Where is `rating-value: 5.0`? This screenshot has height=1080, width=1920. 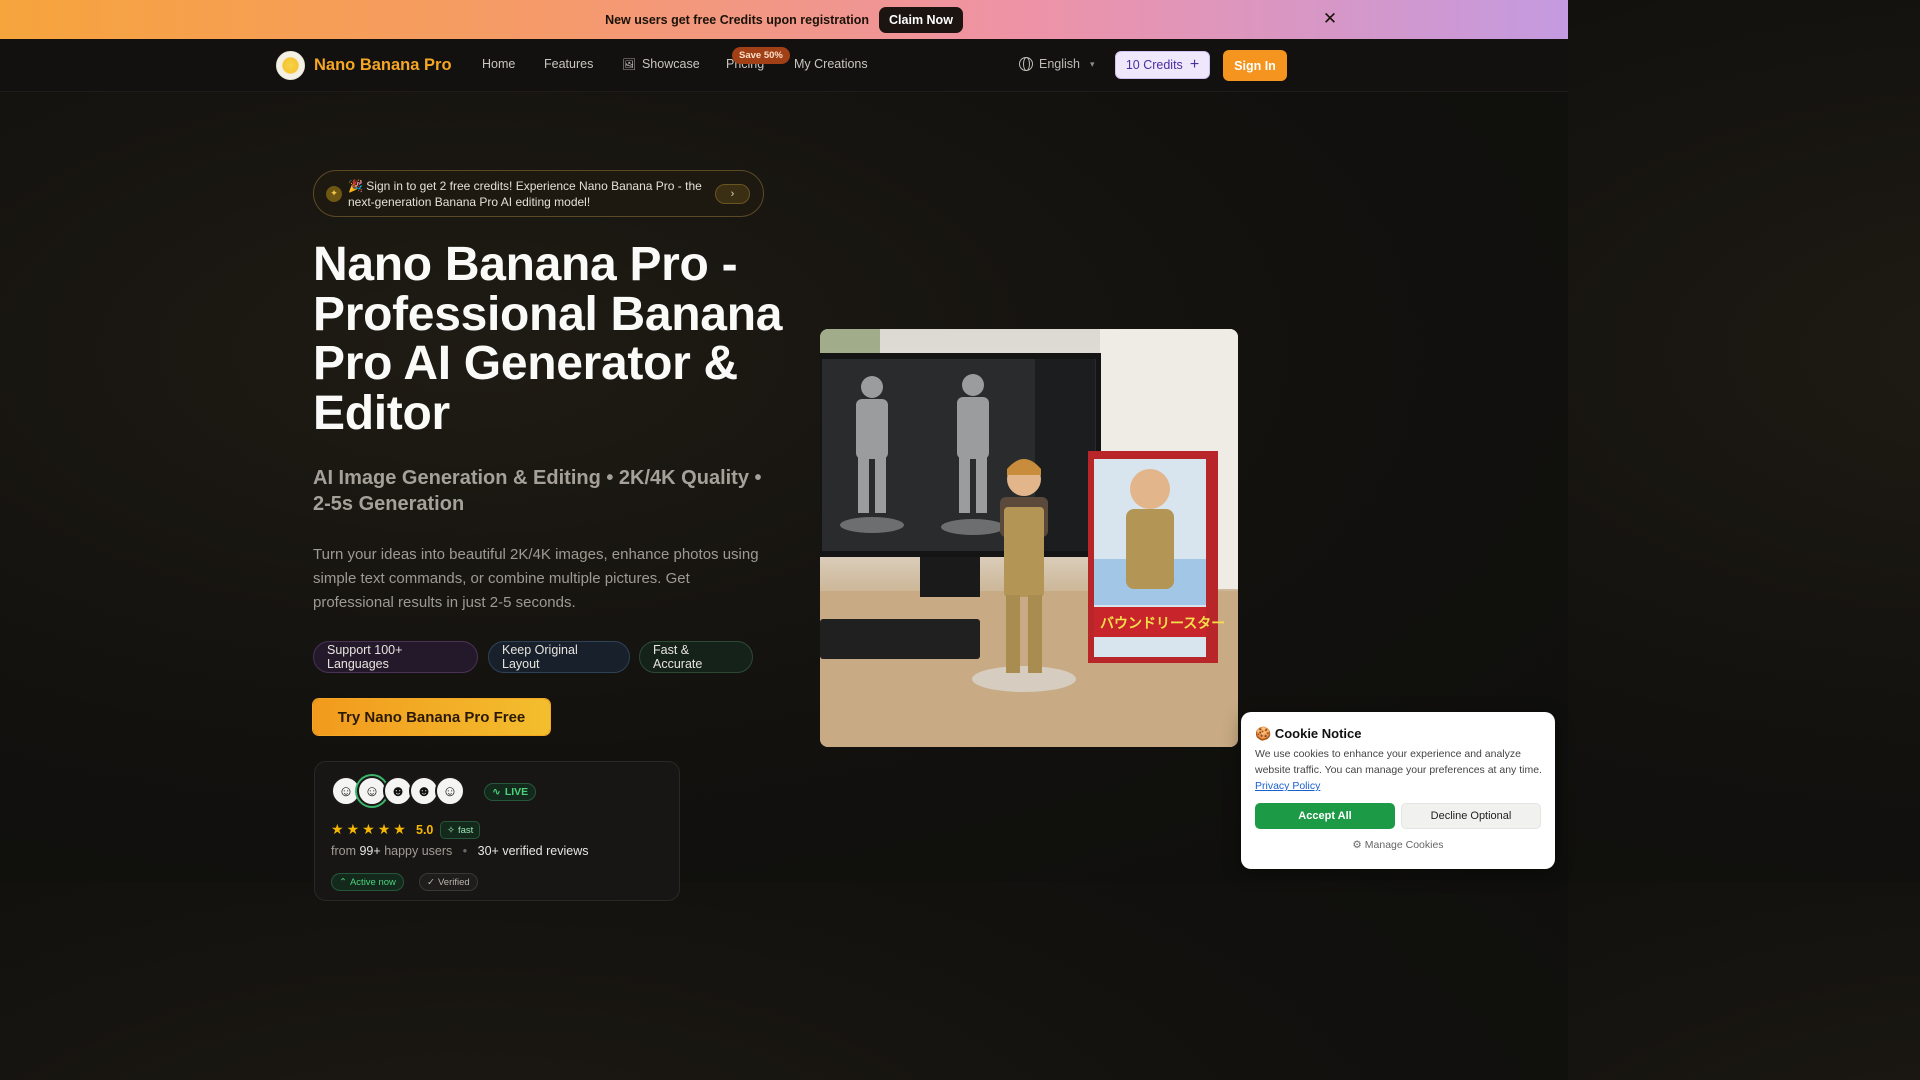 rating-value: 5.0 is located at coordinates (425, 830).